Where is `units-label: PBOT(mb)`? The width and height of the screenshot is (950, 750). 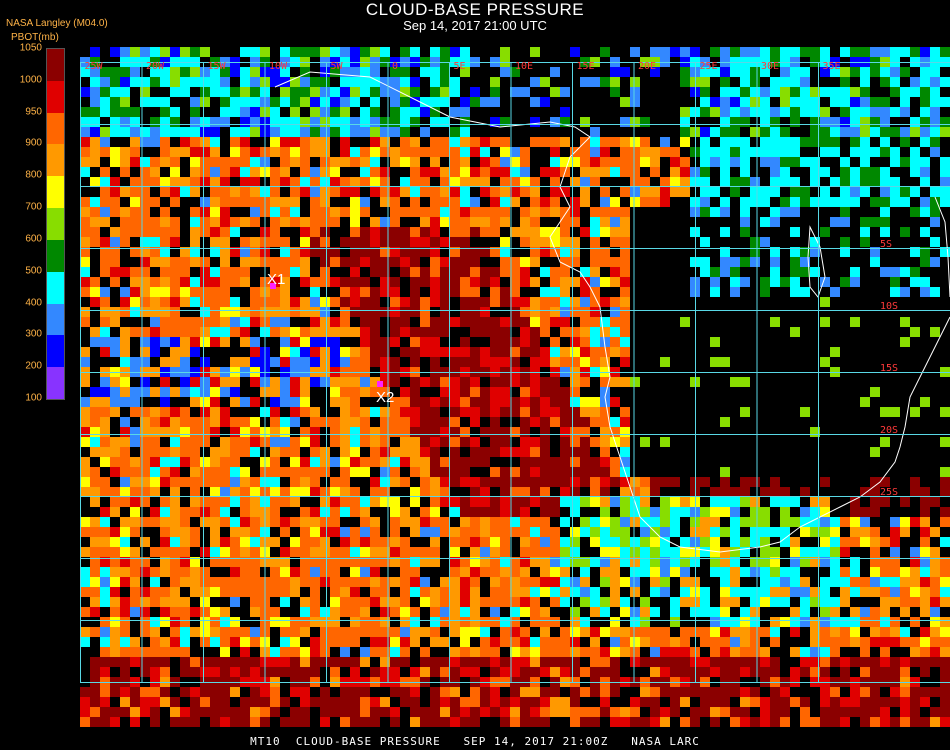
units-label: PBOT(mb) is located at coordinates (35, 37).